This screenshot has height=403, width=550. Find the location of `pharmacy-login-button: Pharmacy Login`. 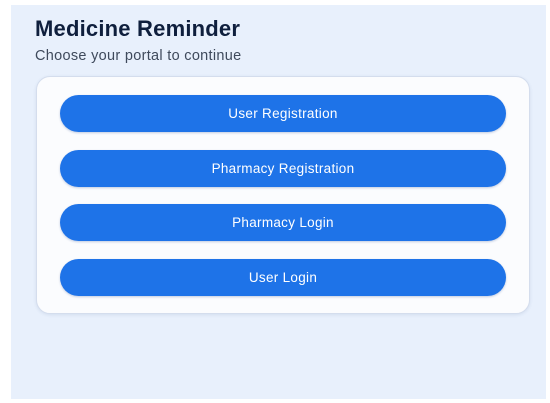

pharmacy-login-button: Pharmacy Login is located at coordinates (283, 222).